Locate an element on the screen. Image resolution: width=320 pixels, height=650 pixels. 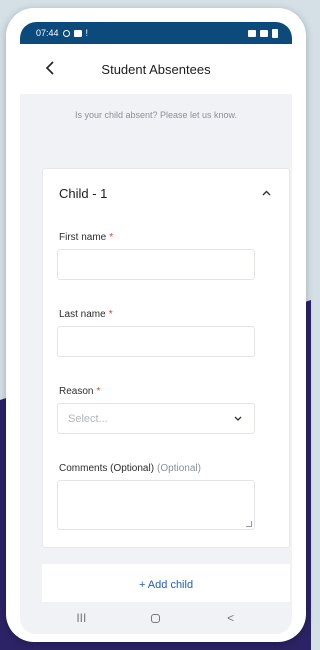
add-child-button: + Add child is located at coordinates (166, 585).